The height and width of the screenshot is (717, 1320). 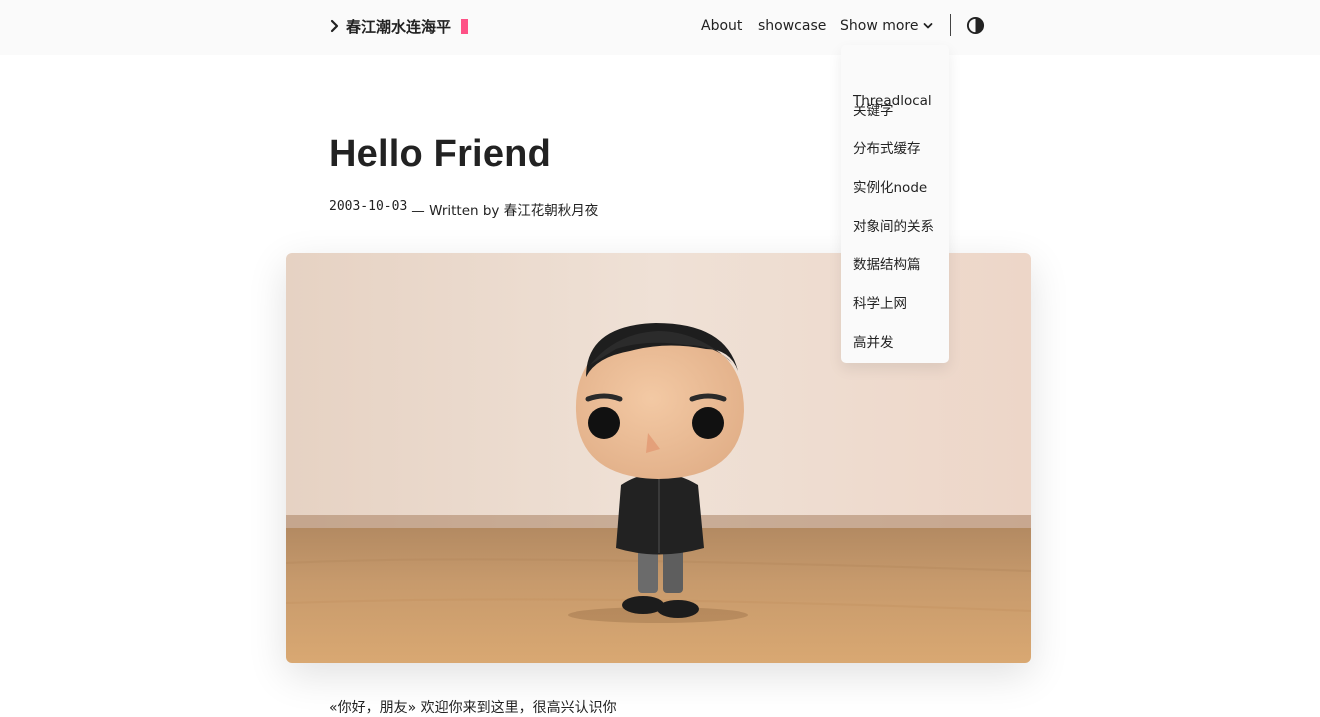 I want to click on dropdown-item-data-structures: 数据结构篇, so click(x=887, y=263).